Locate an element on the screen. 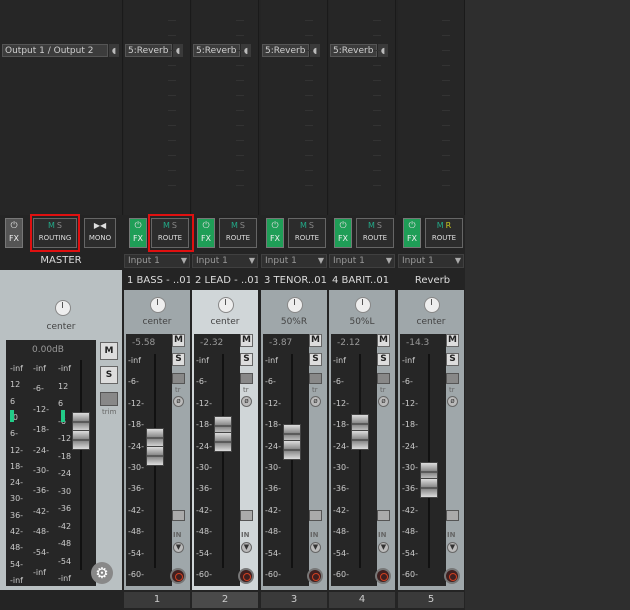 Image resolution: width=630 pixels, height=610 pixels. master-fader is located at coordinates (81, 422).